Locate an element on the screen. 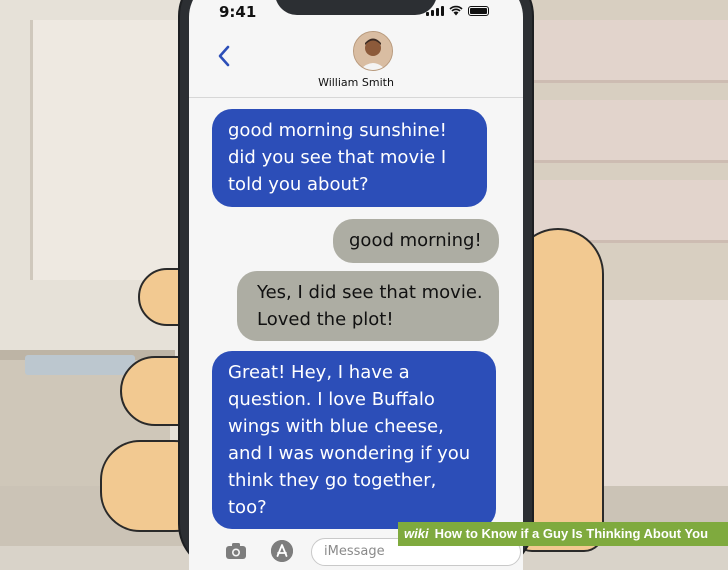 This screenshot has height=570, width=728. status-time: 9:41 is located at coordinates (238, 12).